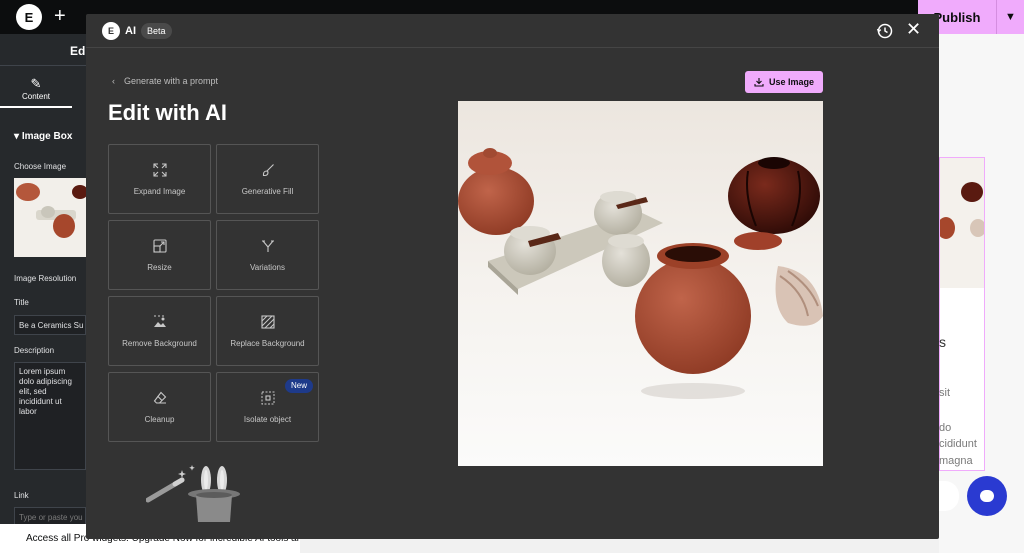  I want to click on tool-cleanup: Cleanup, so click(159, 407).